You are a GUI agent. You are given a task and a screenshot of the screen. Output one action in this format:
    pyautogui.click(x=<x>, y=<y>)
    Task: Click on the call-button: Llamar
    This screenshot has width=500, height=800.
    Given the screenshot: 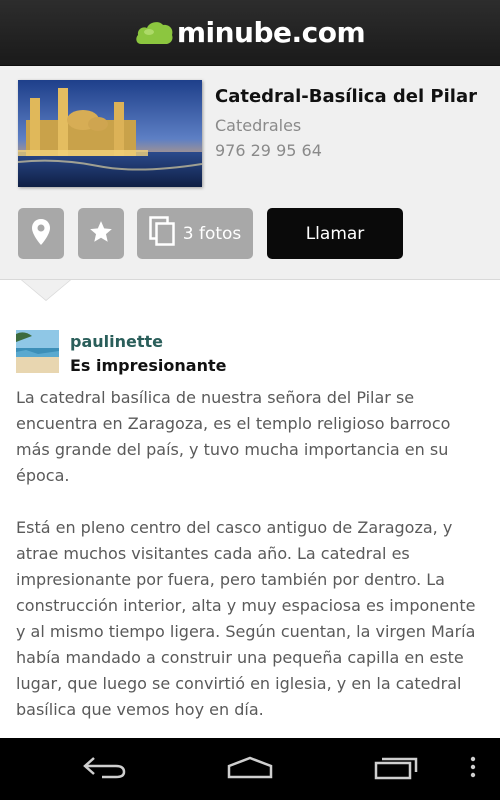 What is the action you would take?
    pyautogui.click(x=335, y=233)
    